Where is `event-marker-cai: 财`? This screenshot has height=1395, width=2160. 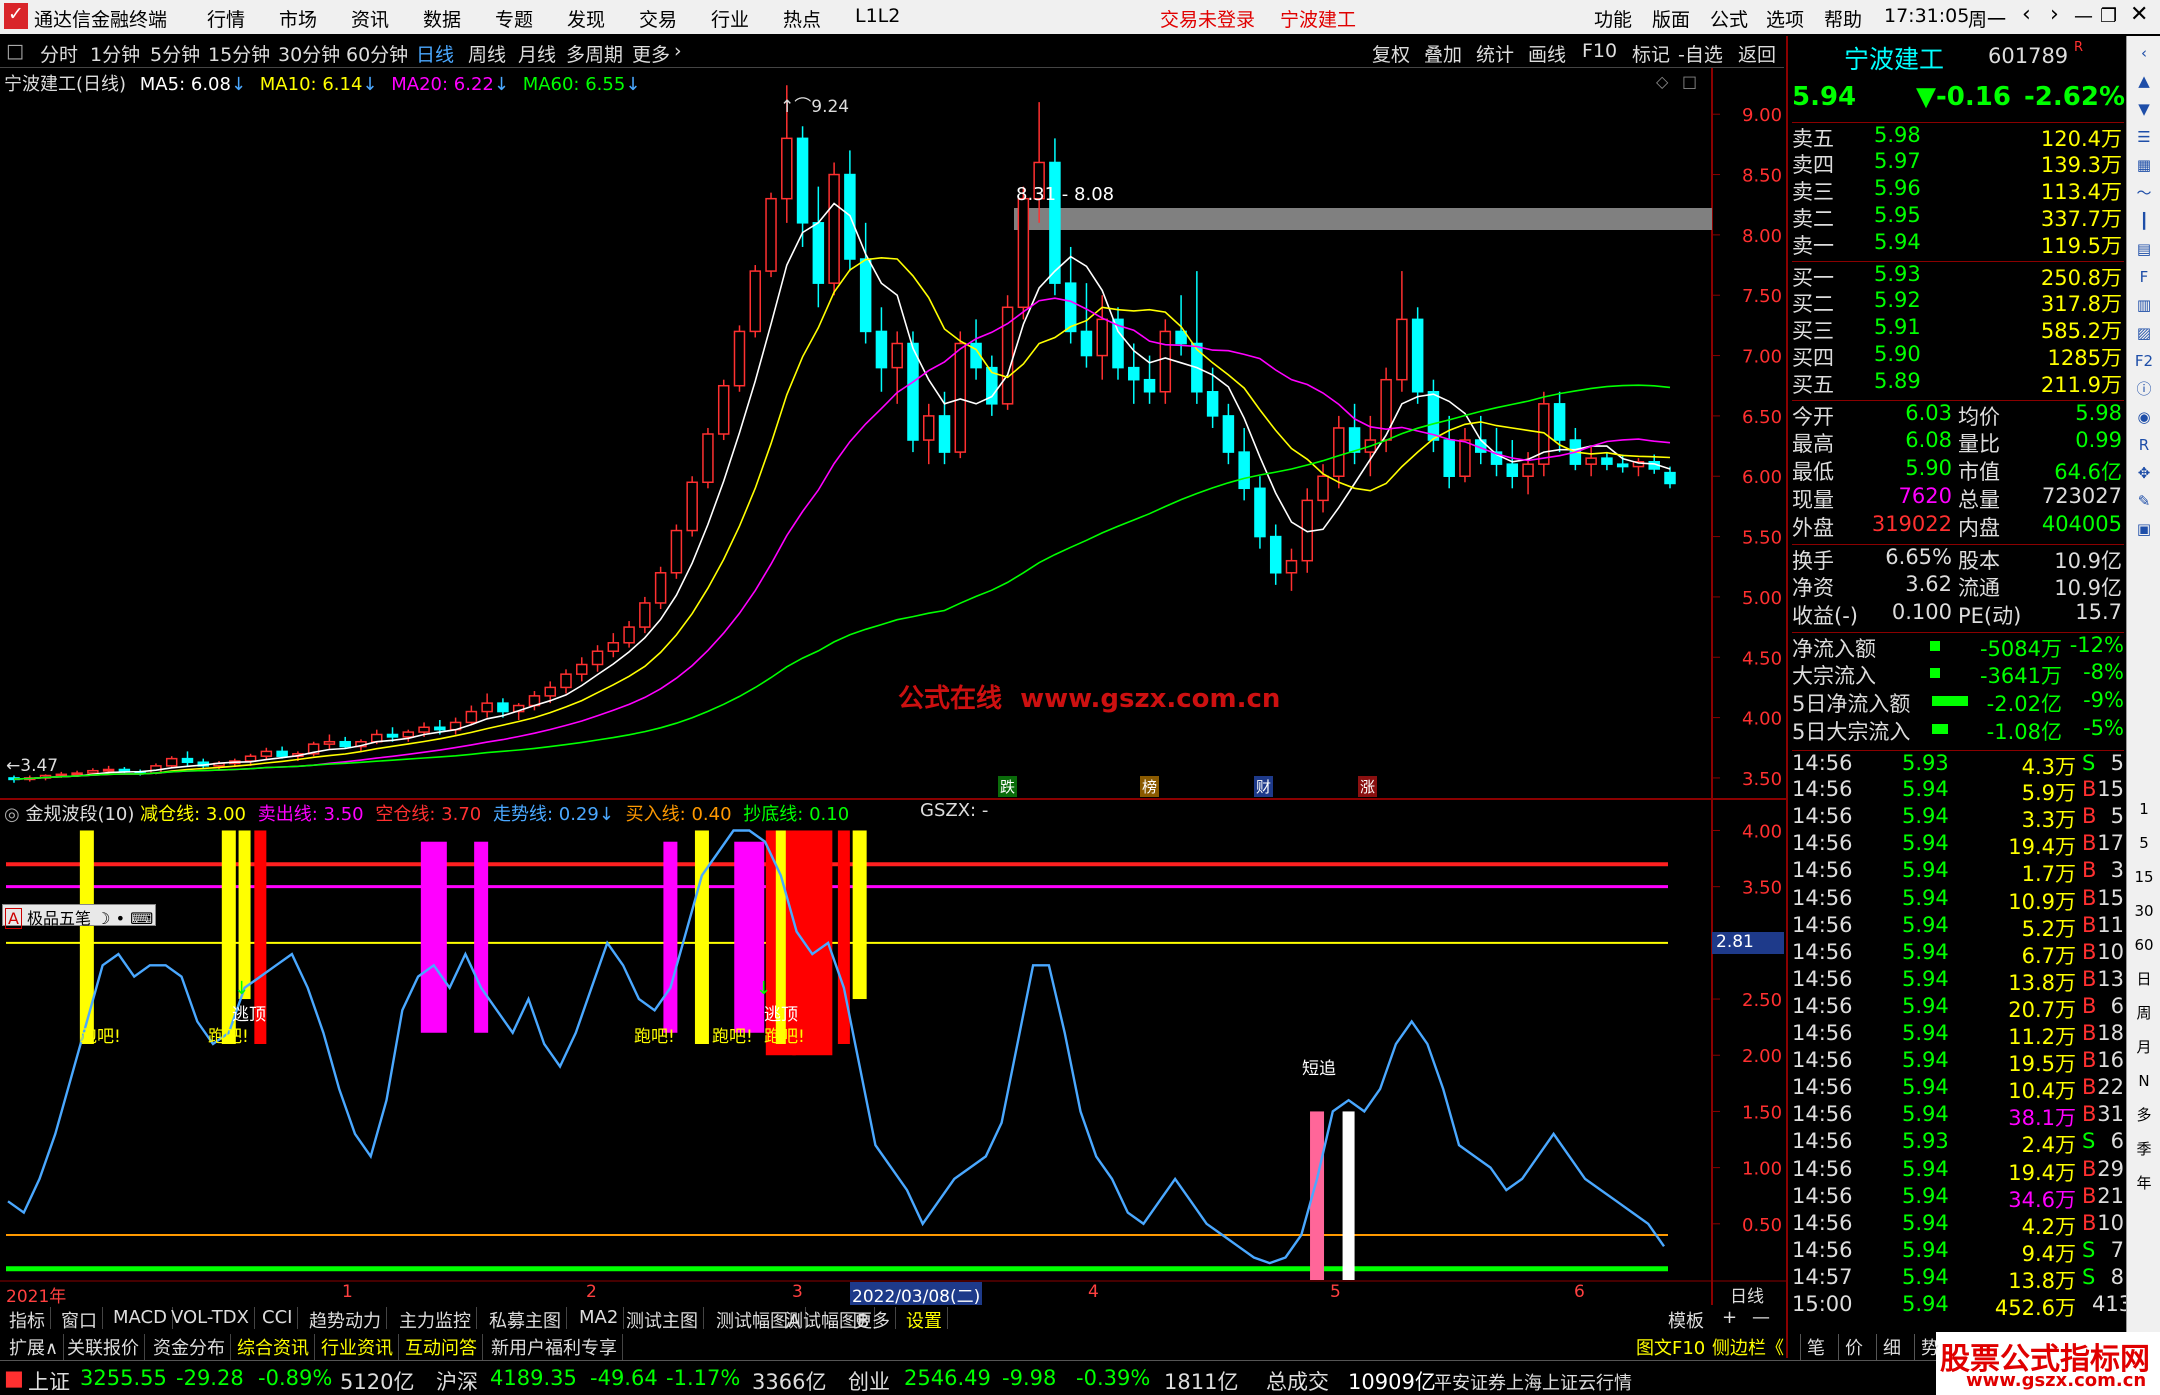 event-marker-cai: 财 is located at coordinates (1264, 786).